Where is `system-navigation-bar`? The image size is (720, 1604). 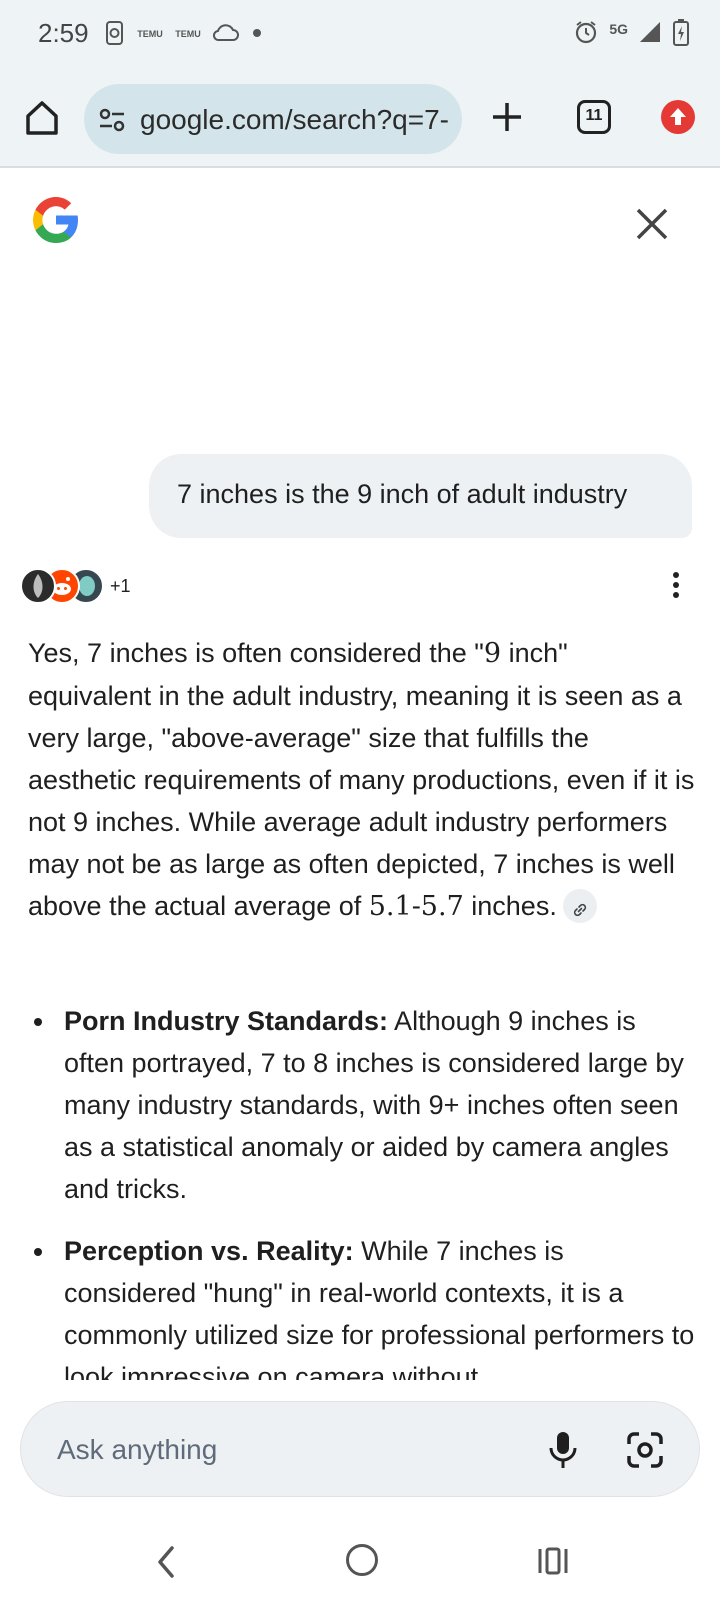 system-navigation-bar is located at coordinates (360, 1562).